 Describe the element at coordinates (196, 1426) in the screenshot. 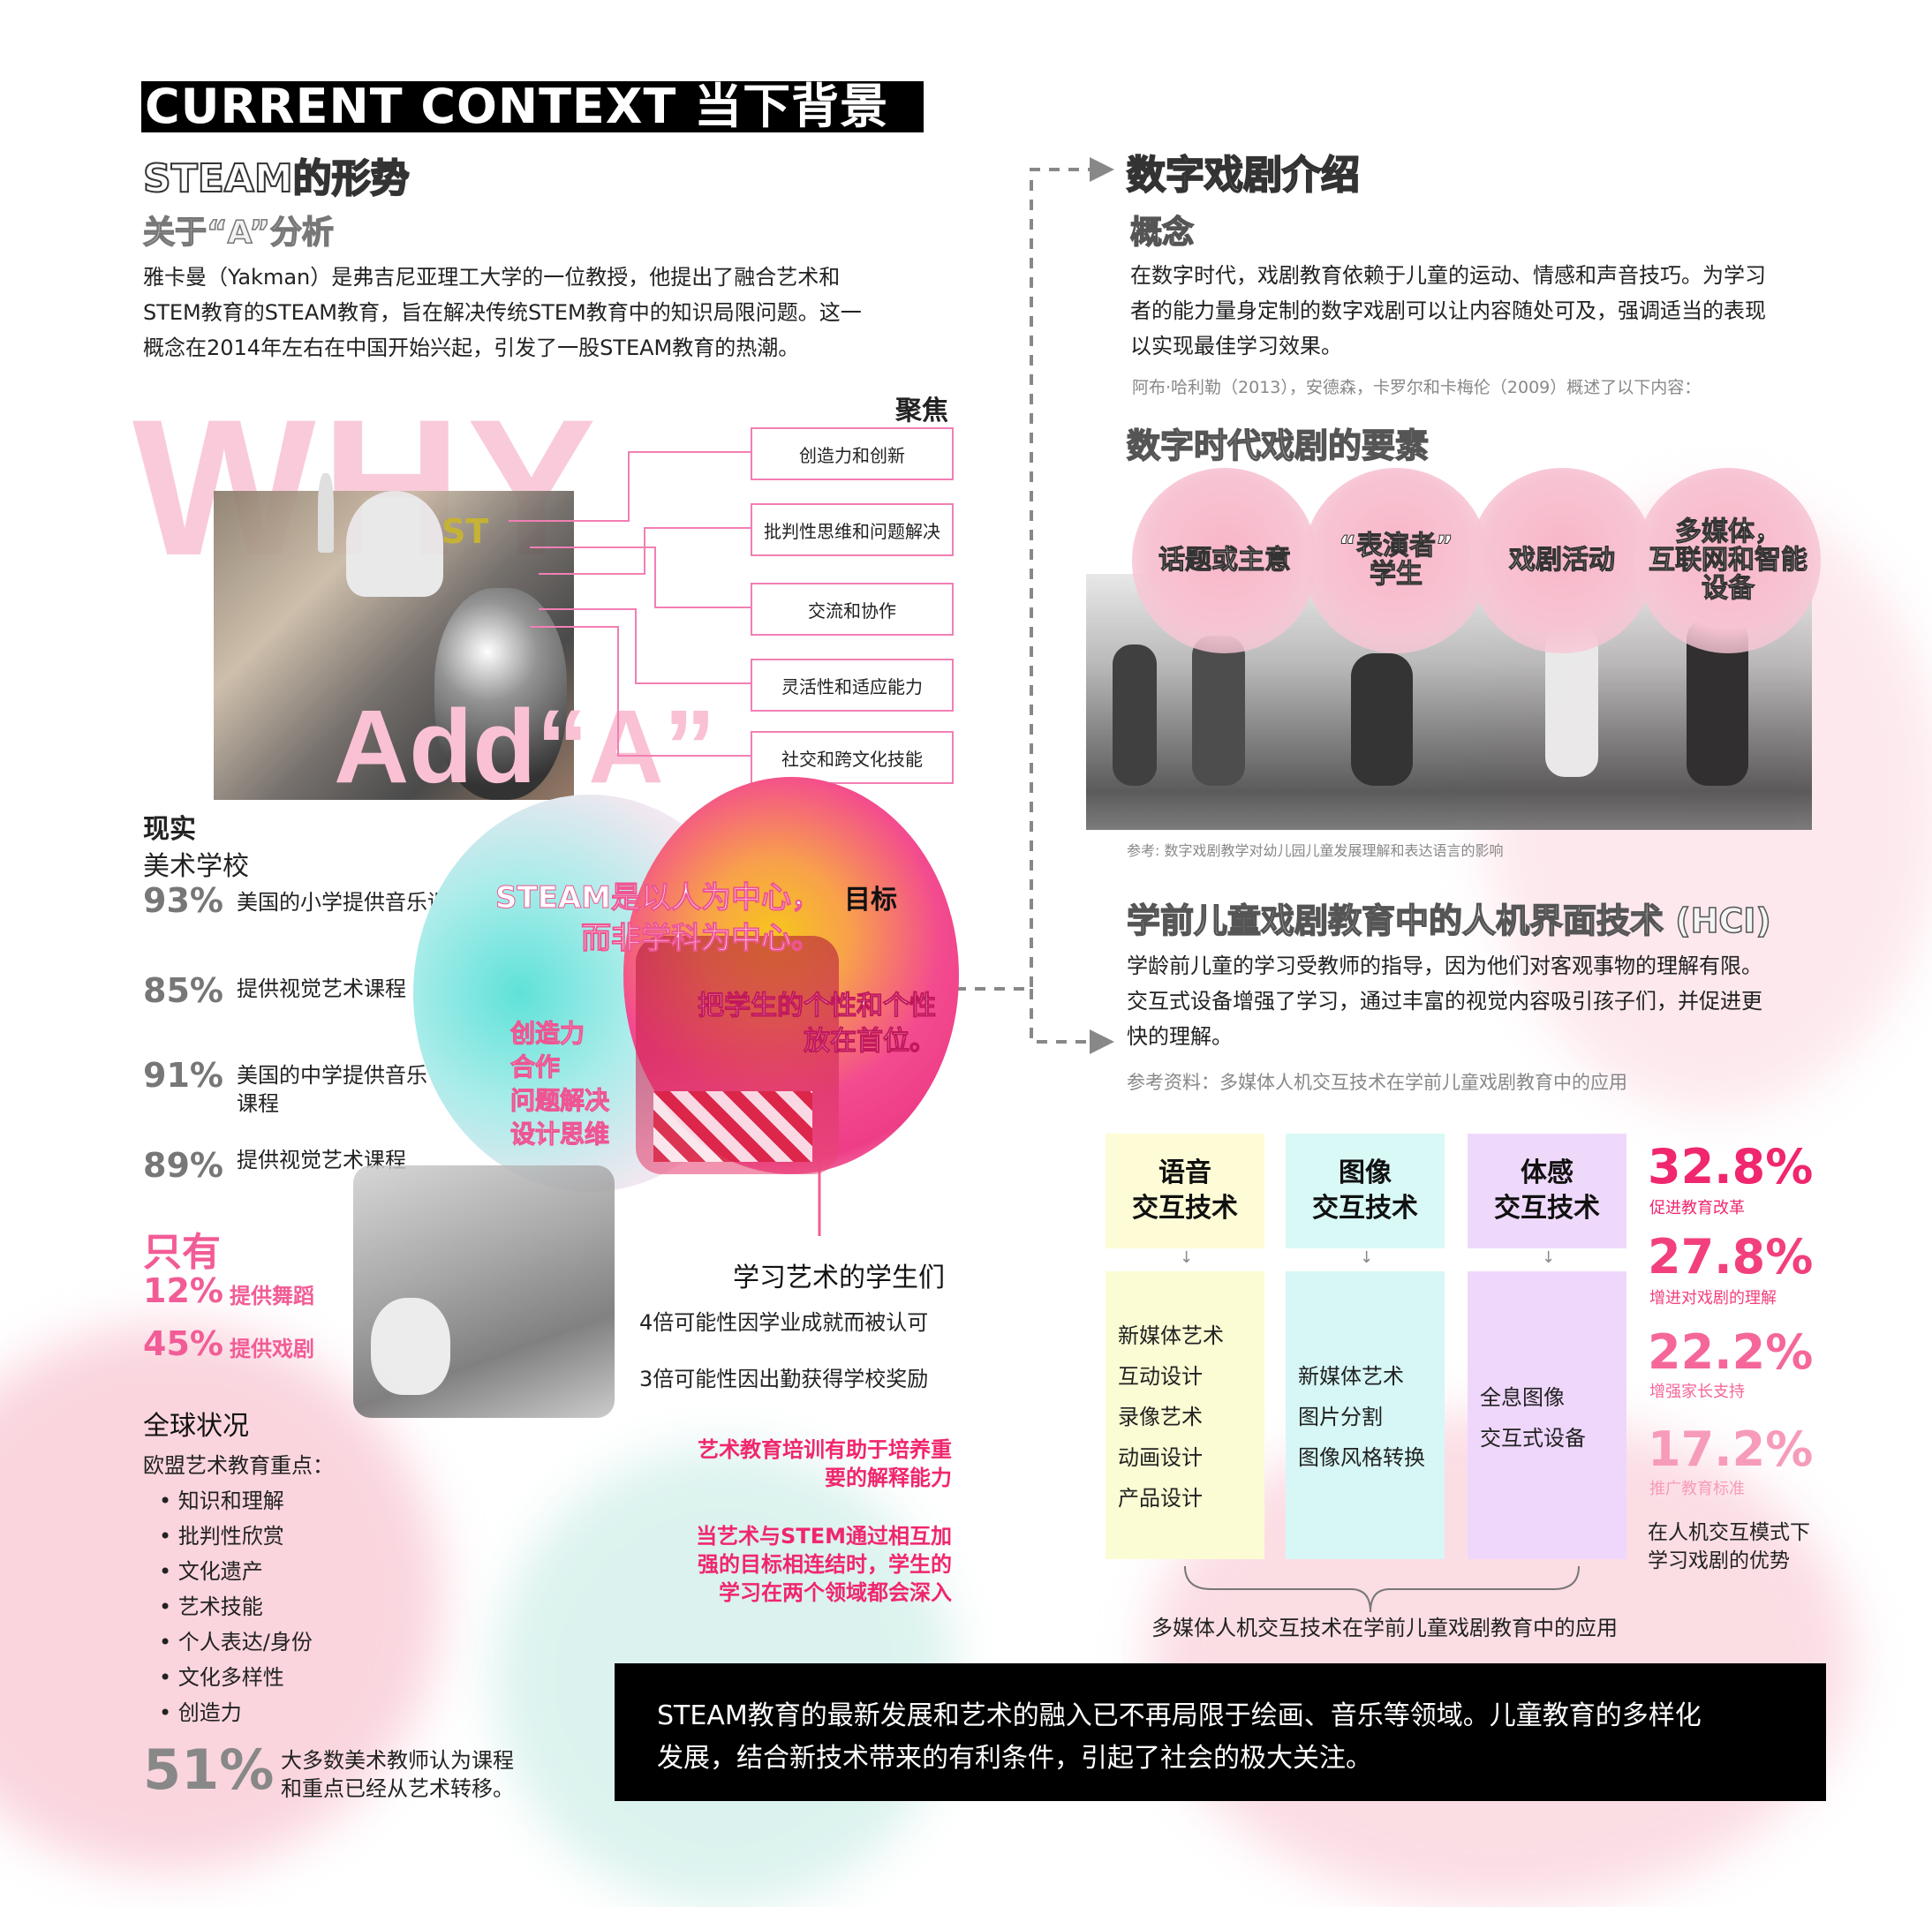

I see `global-label: 全球状况` at that location.